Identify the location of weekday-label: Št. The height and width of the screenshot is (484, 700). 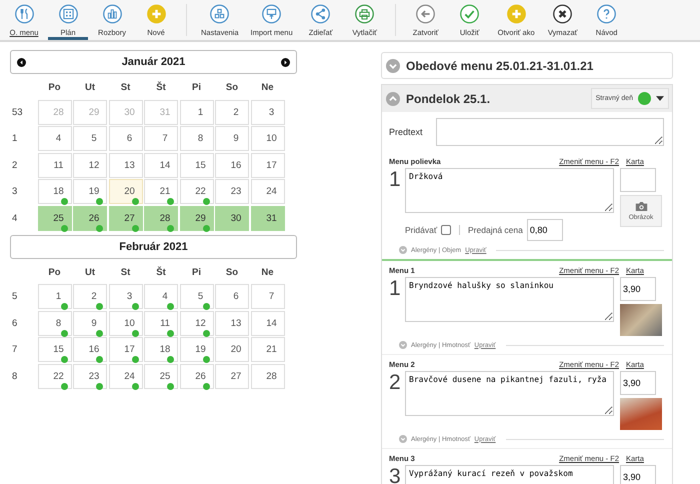
(161, 273).